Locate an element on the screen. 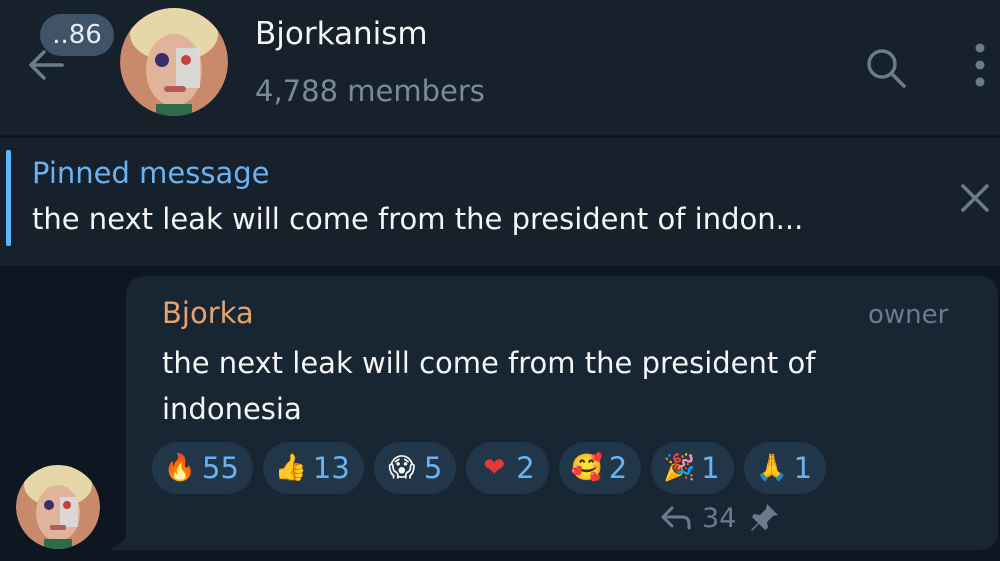 This screenshot has width=1000, height=561. reaction-fire: 🔥 55 is located at coordinates (202, 468).